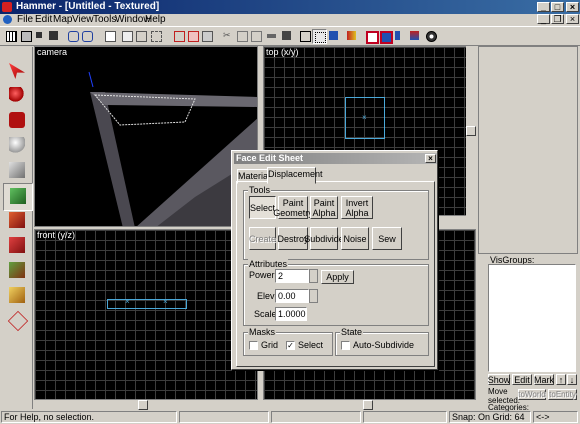 This screenshot has width=580, height=424. I want to click on top-vscroll-thumb, so click(471, 131).